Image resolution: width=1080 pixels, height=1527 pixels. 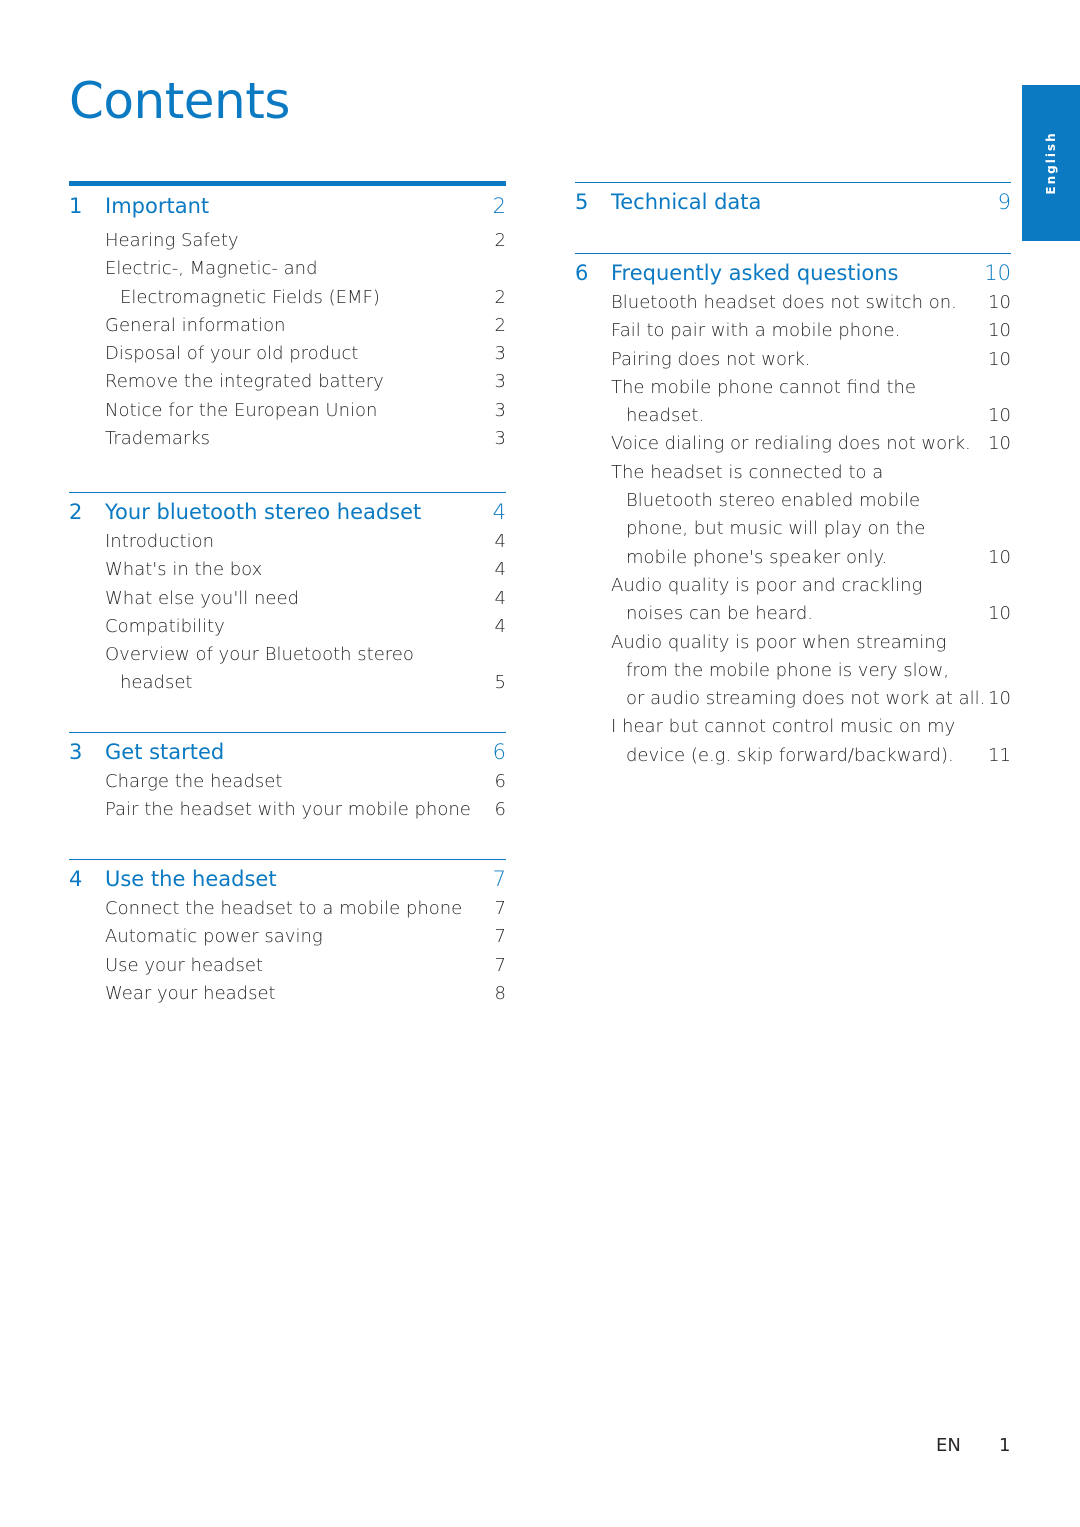 I want to click on entry-text: Introduction, so click(x=160, y=541).